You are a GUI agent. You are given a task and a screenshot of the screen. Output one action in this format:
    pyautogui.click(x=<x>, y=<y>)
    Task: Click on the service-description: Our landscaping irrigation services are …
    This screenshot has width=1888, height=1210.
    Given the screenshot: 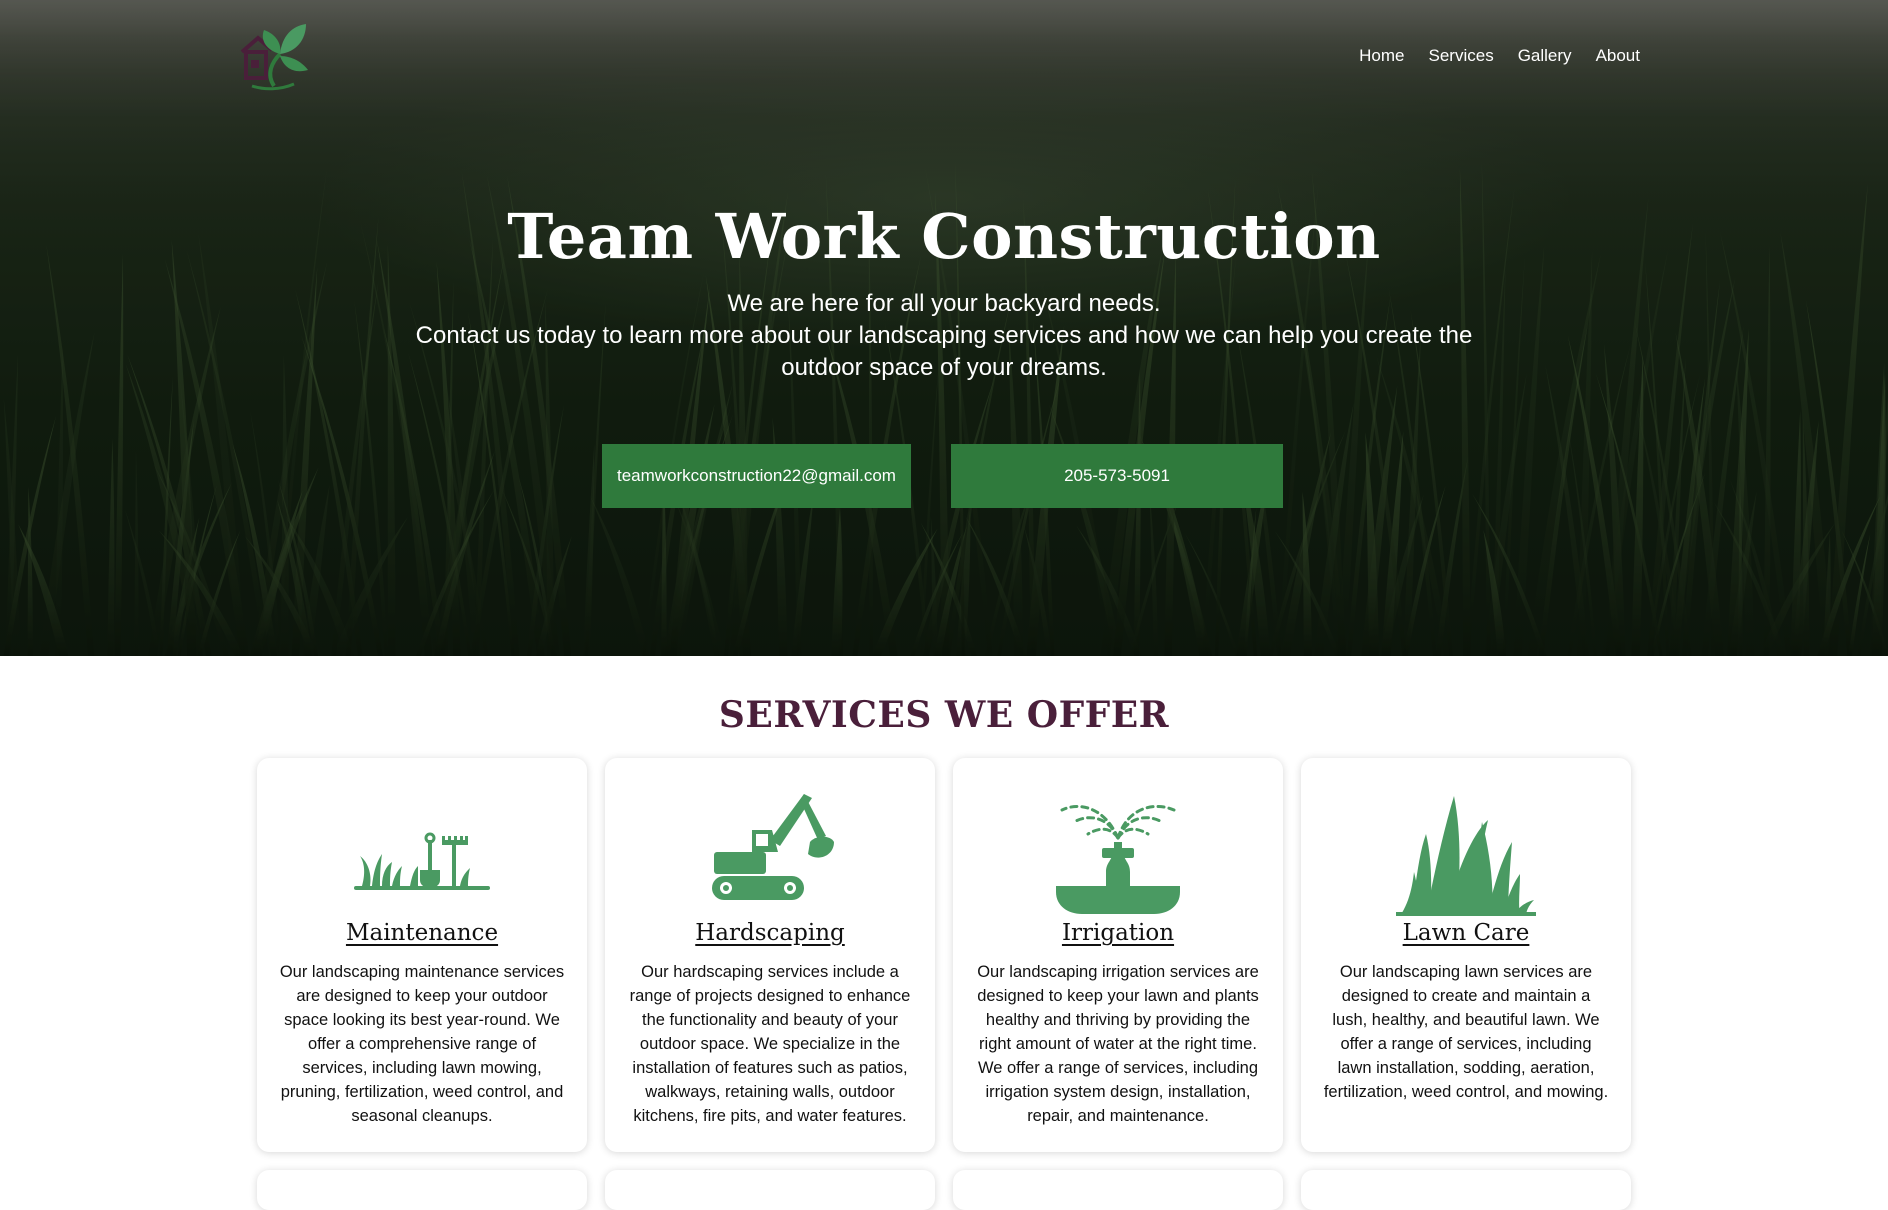 What is the action you would take?
    pyautogui.click(x=1118, y=1044)
    